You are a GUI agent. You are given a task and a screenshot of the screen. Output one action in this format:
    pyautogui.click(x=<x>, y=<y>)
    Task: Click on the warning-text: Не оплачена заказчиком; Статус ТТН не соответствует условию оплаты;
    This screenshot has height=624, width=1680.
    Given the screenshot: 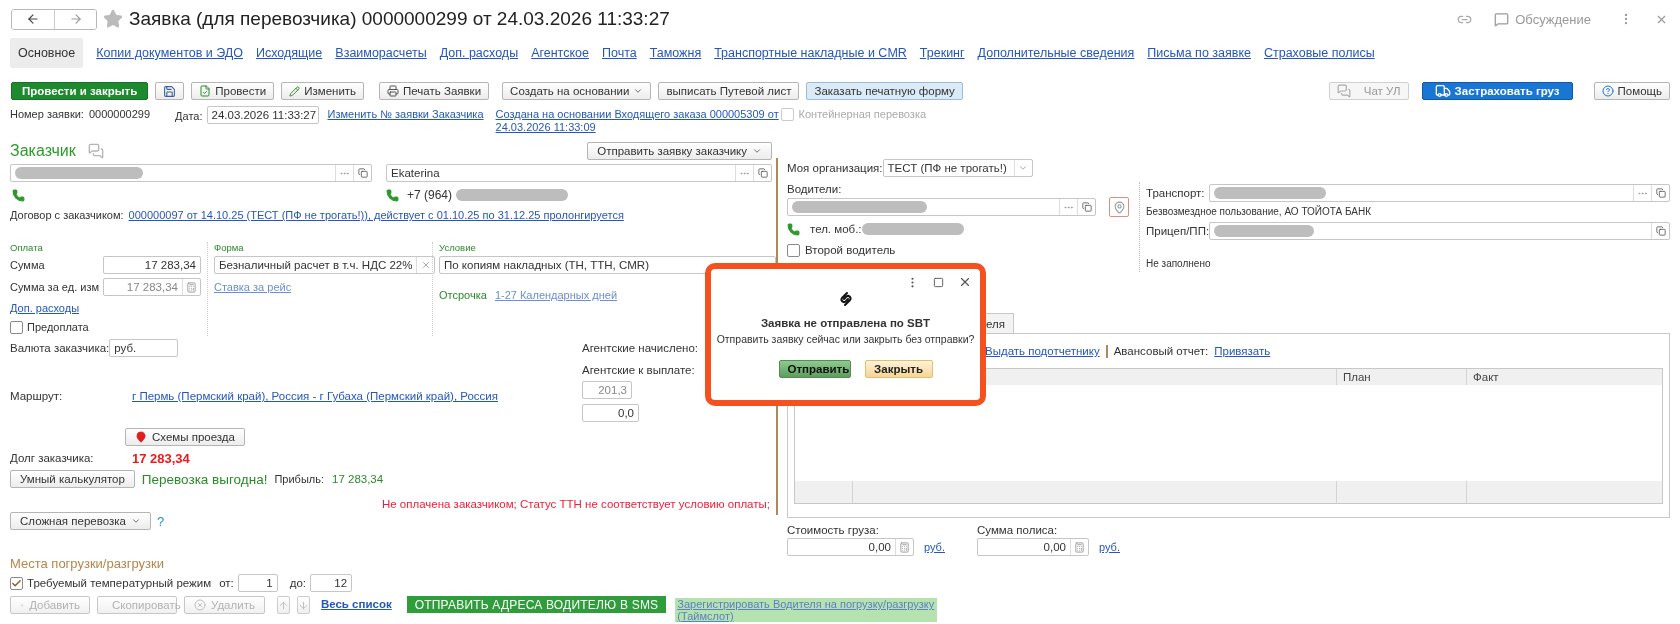 What is the action you would take?
    pyautogui.click(x=575, y=504)
    